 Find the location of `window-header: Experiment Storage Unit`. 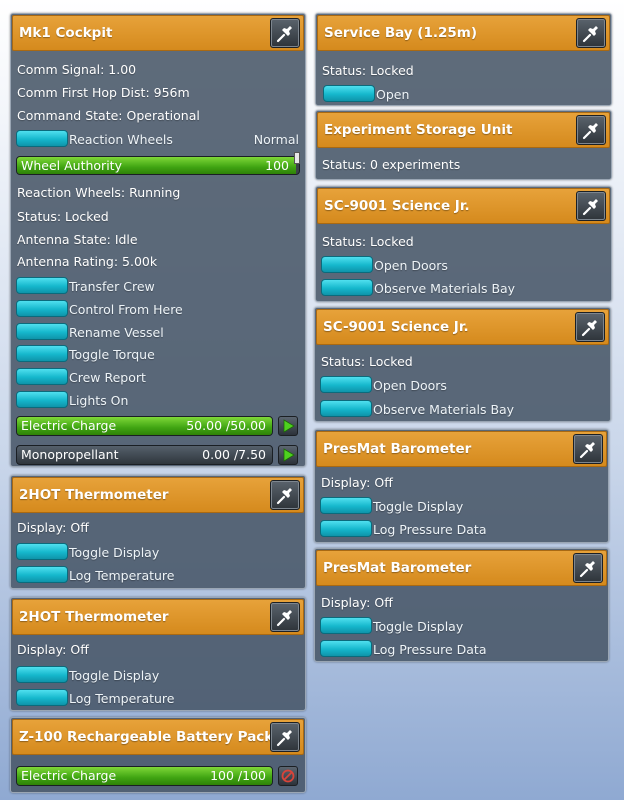

window-header: Experiment Storage Unit is located at coordinates (463, 130).